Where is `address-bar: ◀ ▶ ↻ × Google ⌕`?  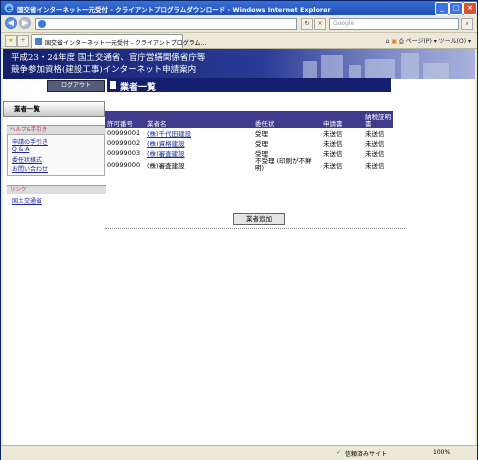
address-bar: ◀ ▶ ↻ × Google ⌕ is located at coordinates (239, 24).